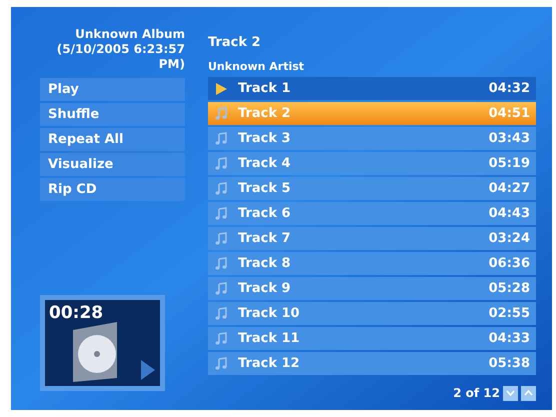  I want to click on menu-item: Play, so click(112, 89).